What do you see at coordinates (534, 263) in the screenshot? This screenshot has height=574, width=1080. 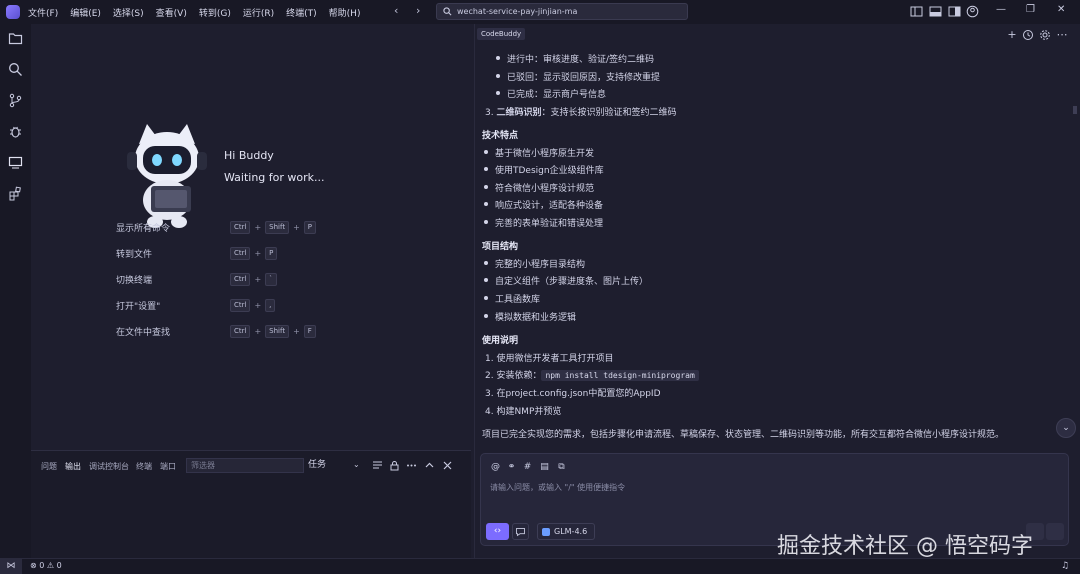 I see `list-item: 完整的小程序目录结构` at bounding box center [534, 263].